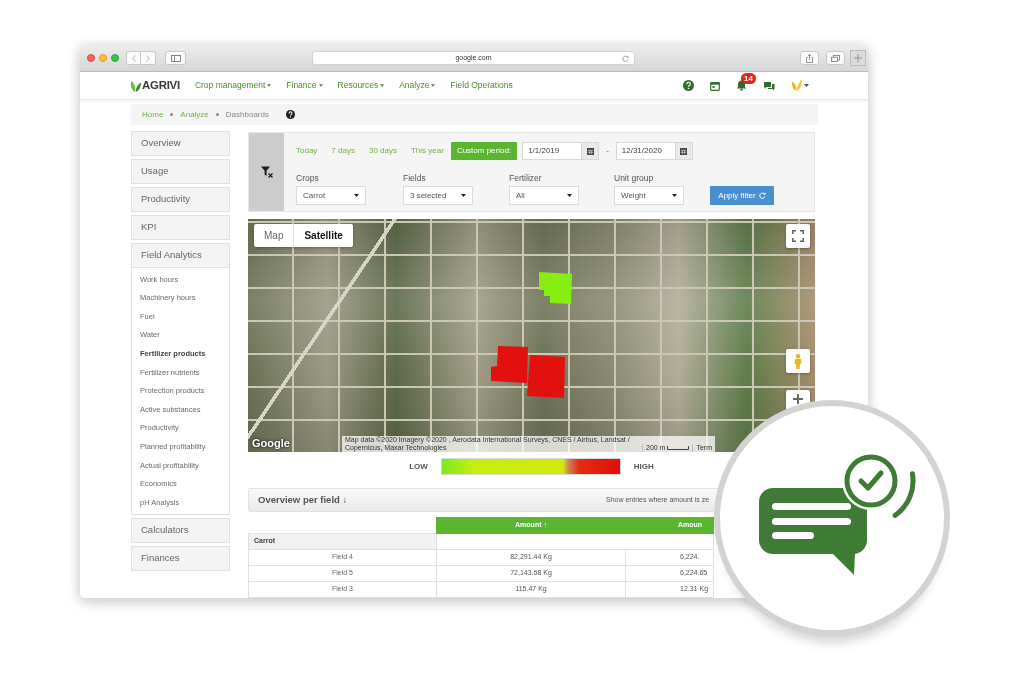  What do you see at coordinates (796, 85) in the screenshot?
I see `leaf-logo-icon` at bounding box center [796, 85].